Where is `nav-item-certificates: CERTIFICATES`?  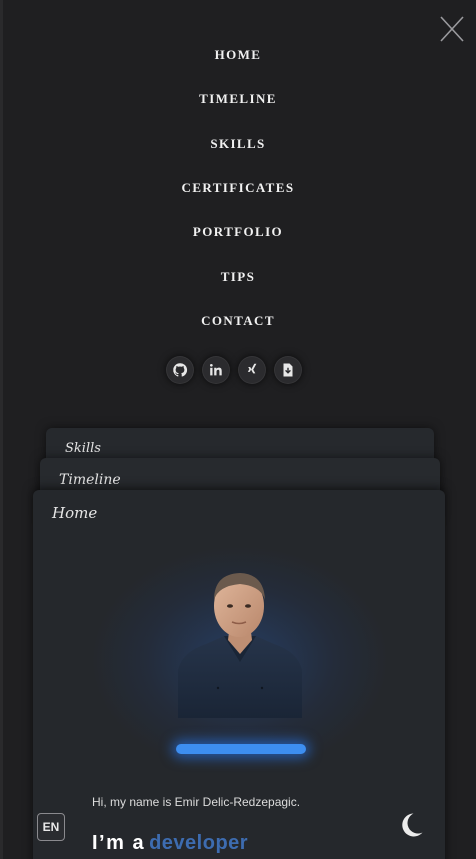
nav-item-certificates: CERTIFICATES is located at coordinates (238, 188).